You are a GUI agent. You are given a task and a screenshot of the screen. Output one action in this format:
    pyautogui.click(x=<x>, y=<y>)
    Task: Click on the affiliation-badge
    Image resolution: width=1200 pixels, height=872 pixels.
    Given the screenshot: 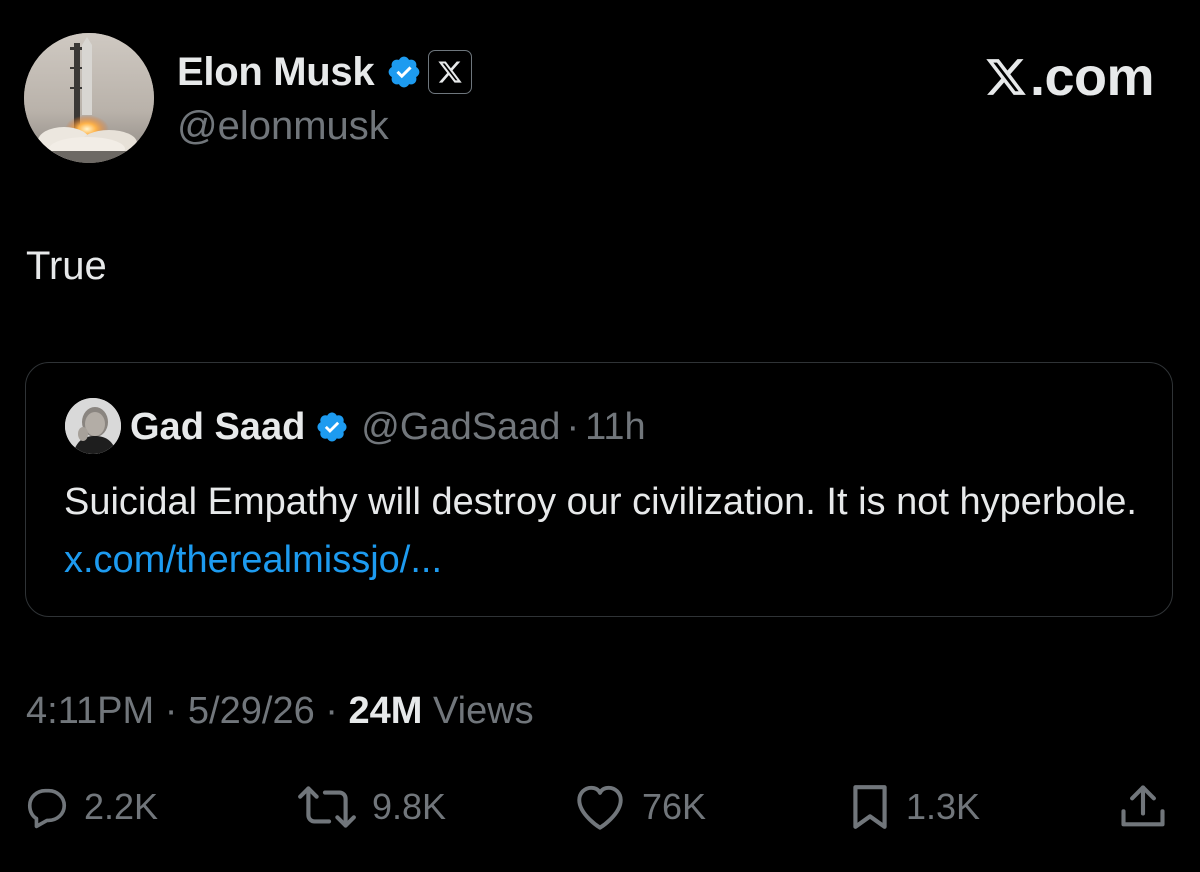 What is the action you would take?
    pyautogui.click(x=450, y=72)
    